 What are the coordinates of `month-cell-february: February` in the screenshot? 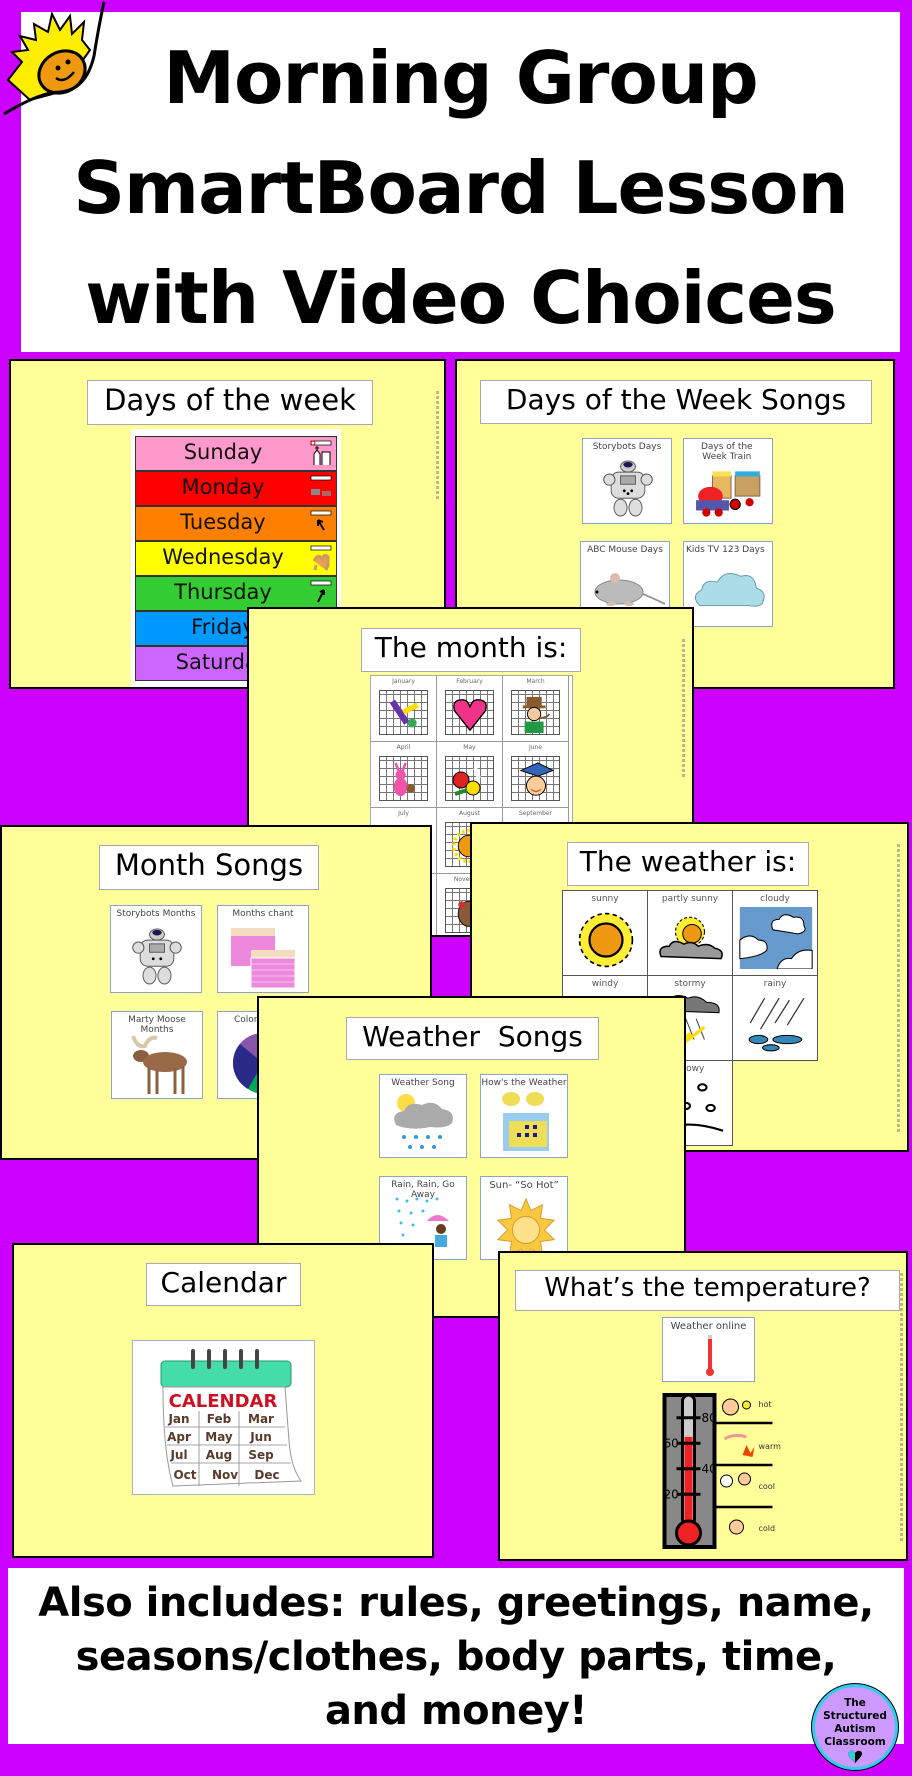 It's located at (470, 709).